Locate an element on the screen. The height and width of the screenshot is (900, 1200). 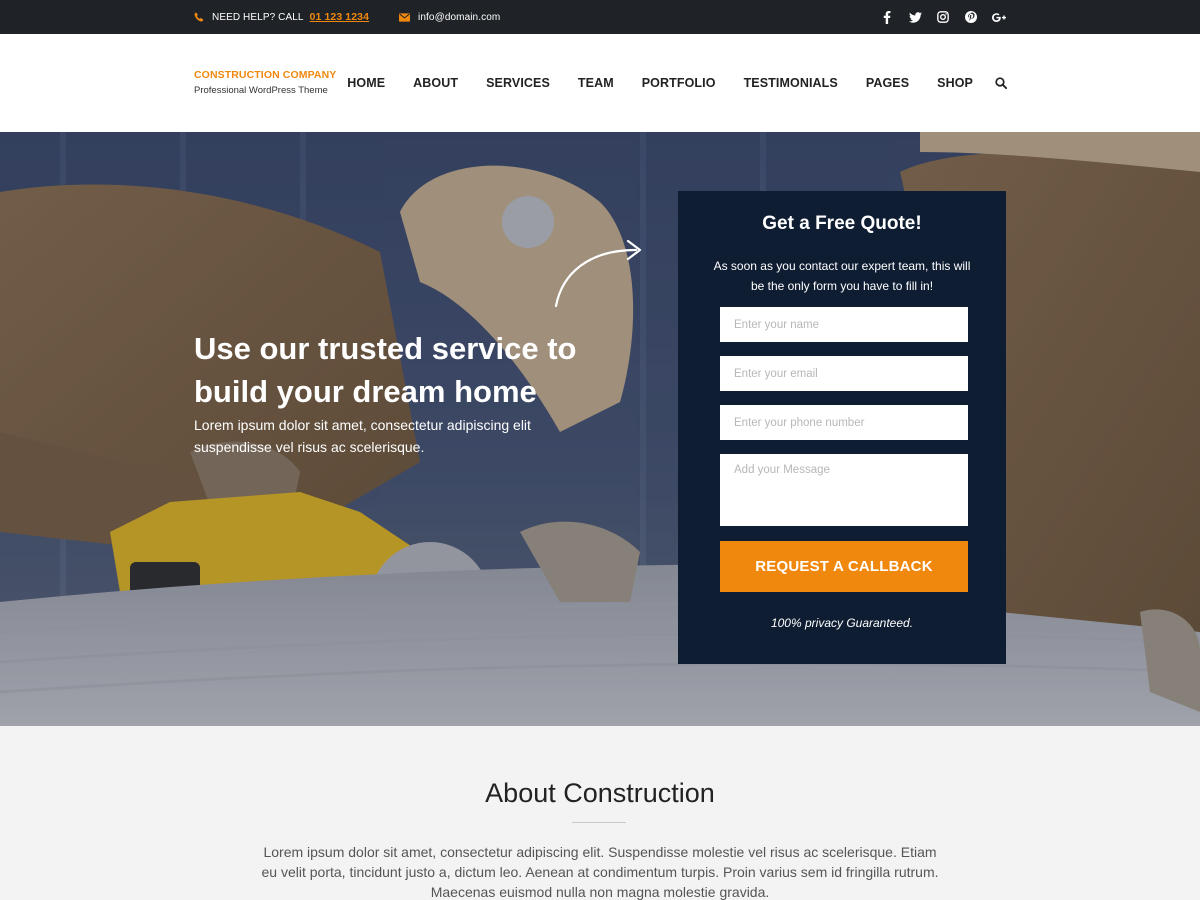
request-callback-button: REQUEST A CALLBACK is located at coordinates (844, 566).